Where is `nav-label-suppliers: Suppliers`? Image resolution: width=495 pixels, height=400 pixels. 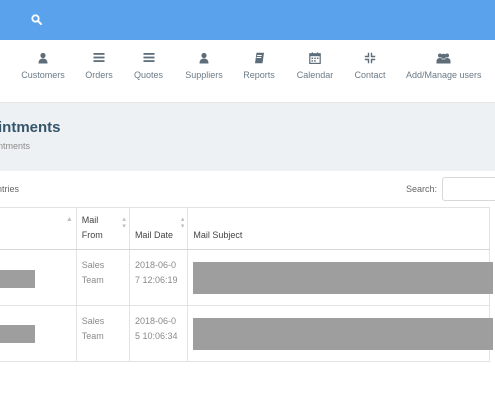
nav-label-suppliers: Suppliers is located at coordinates (204, 75).